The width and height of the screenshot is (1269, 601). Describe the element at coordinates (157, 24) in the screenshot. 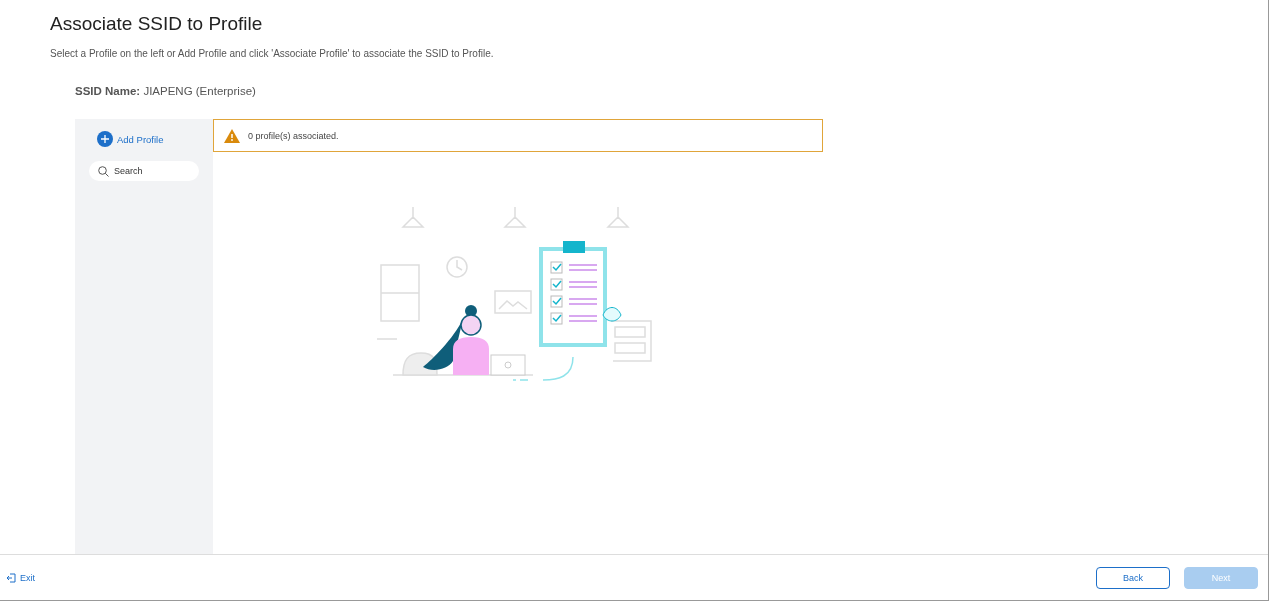

I see `page-title: Associate SSID to Profile` at that location.